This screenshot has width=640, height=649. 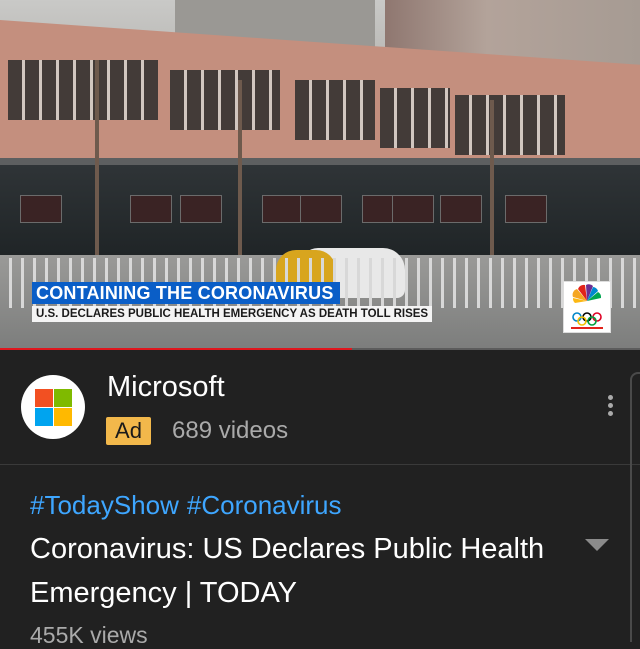 I want to click on hashtag-row: #TodayShow #Coronavirus, so click(x=190, y=505).